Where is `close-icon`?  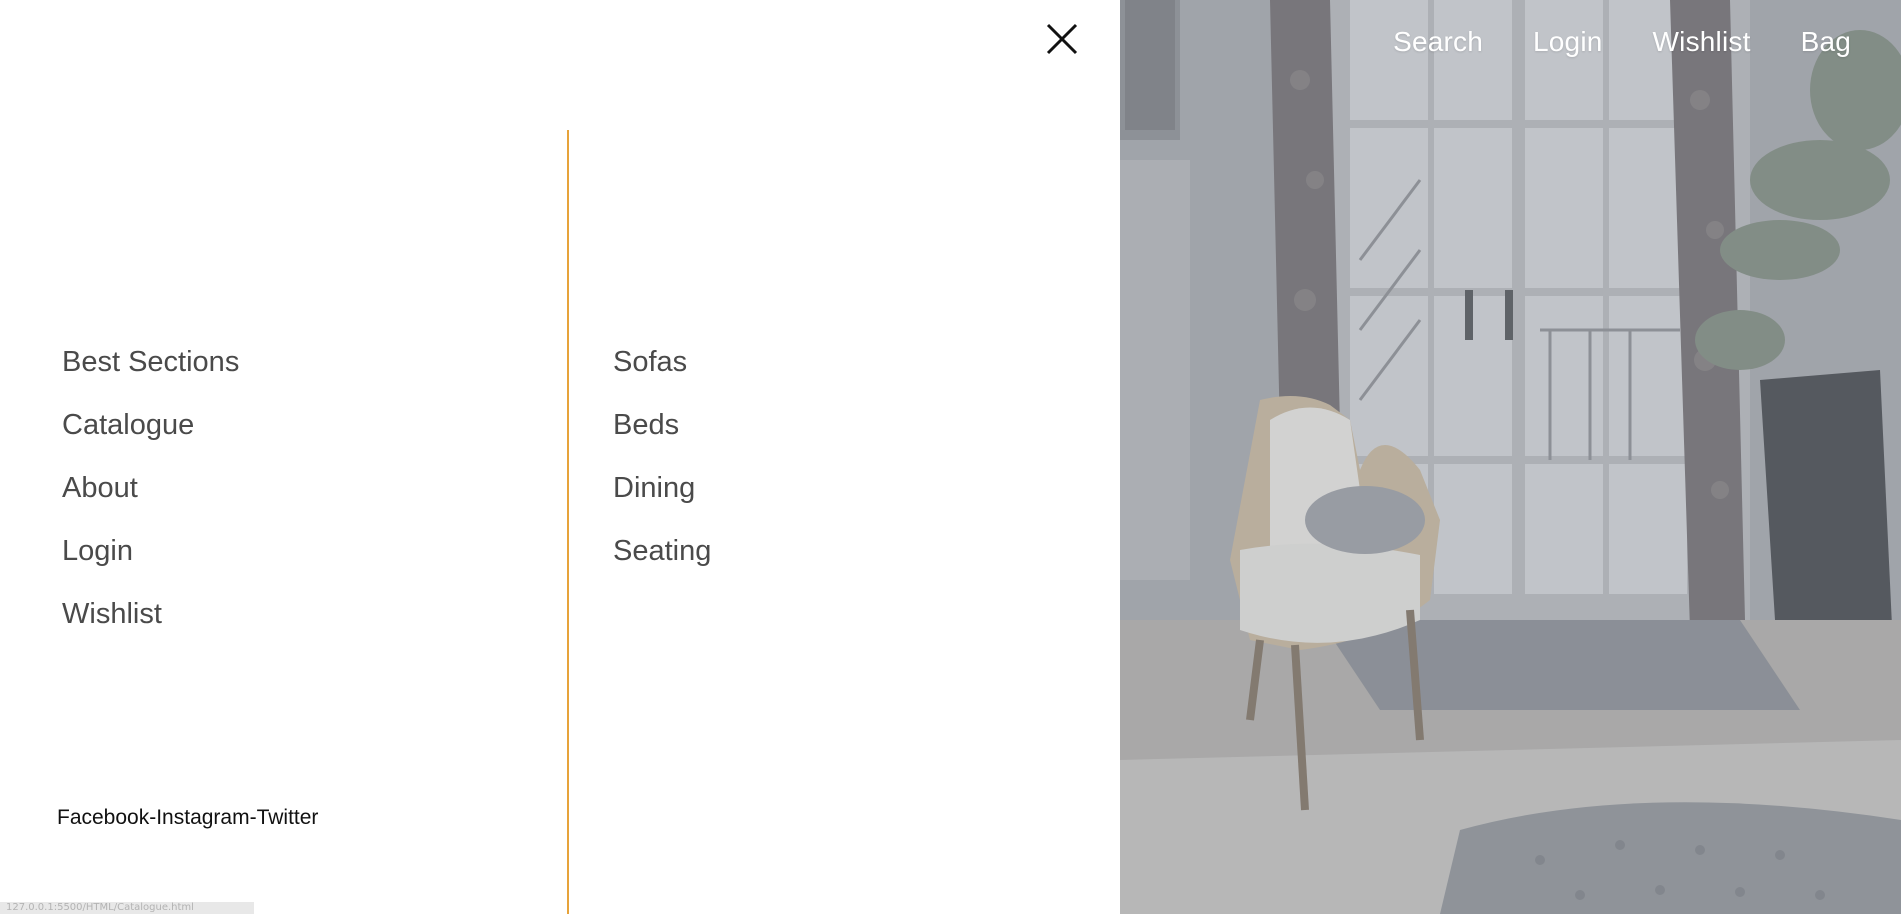 close-icon is located at coordinates (1062, 39).